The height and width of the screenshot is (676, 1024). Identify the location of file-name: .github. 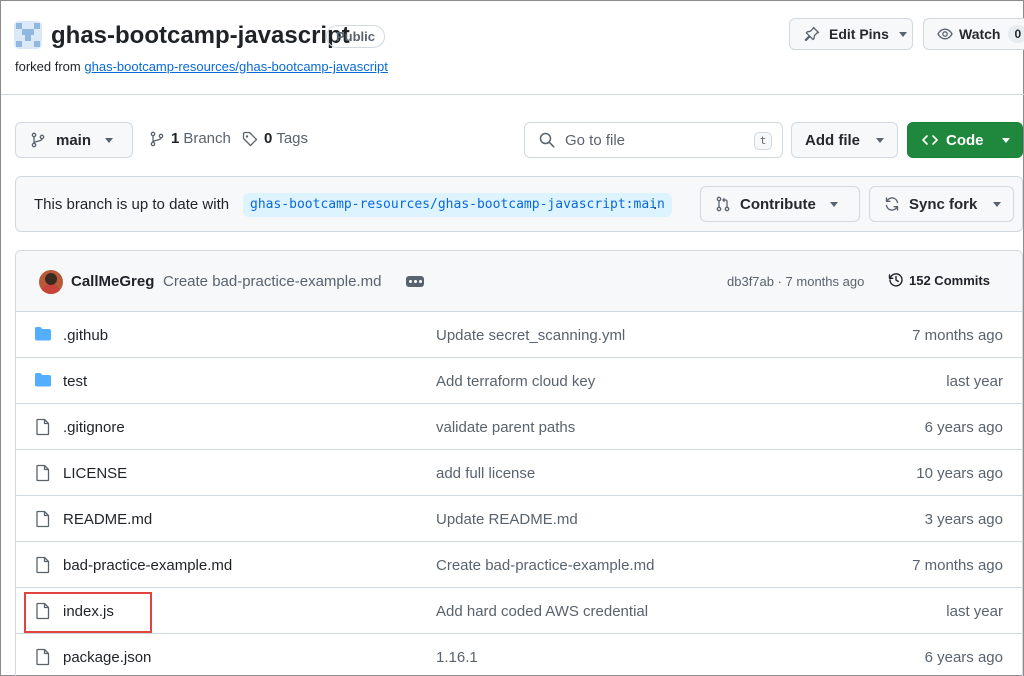
(85, 335).